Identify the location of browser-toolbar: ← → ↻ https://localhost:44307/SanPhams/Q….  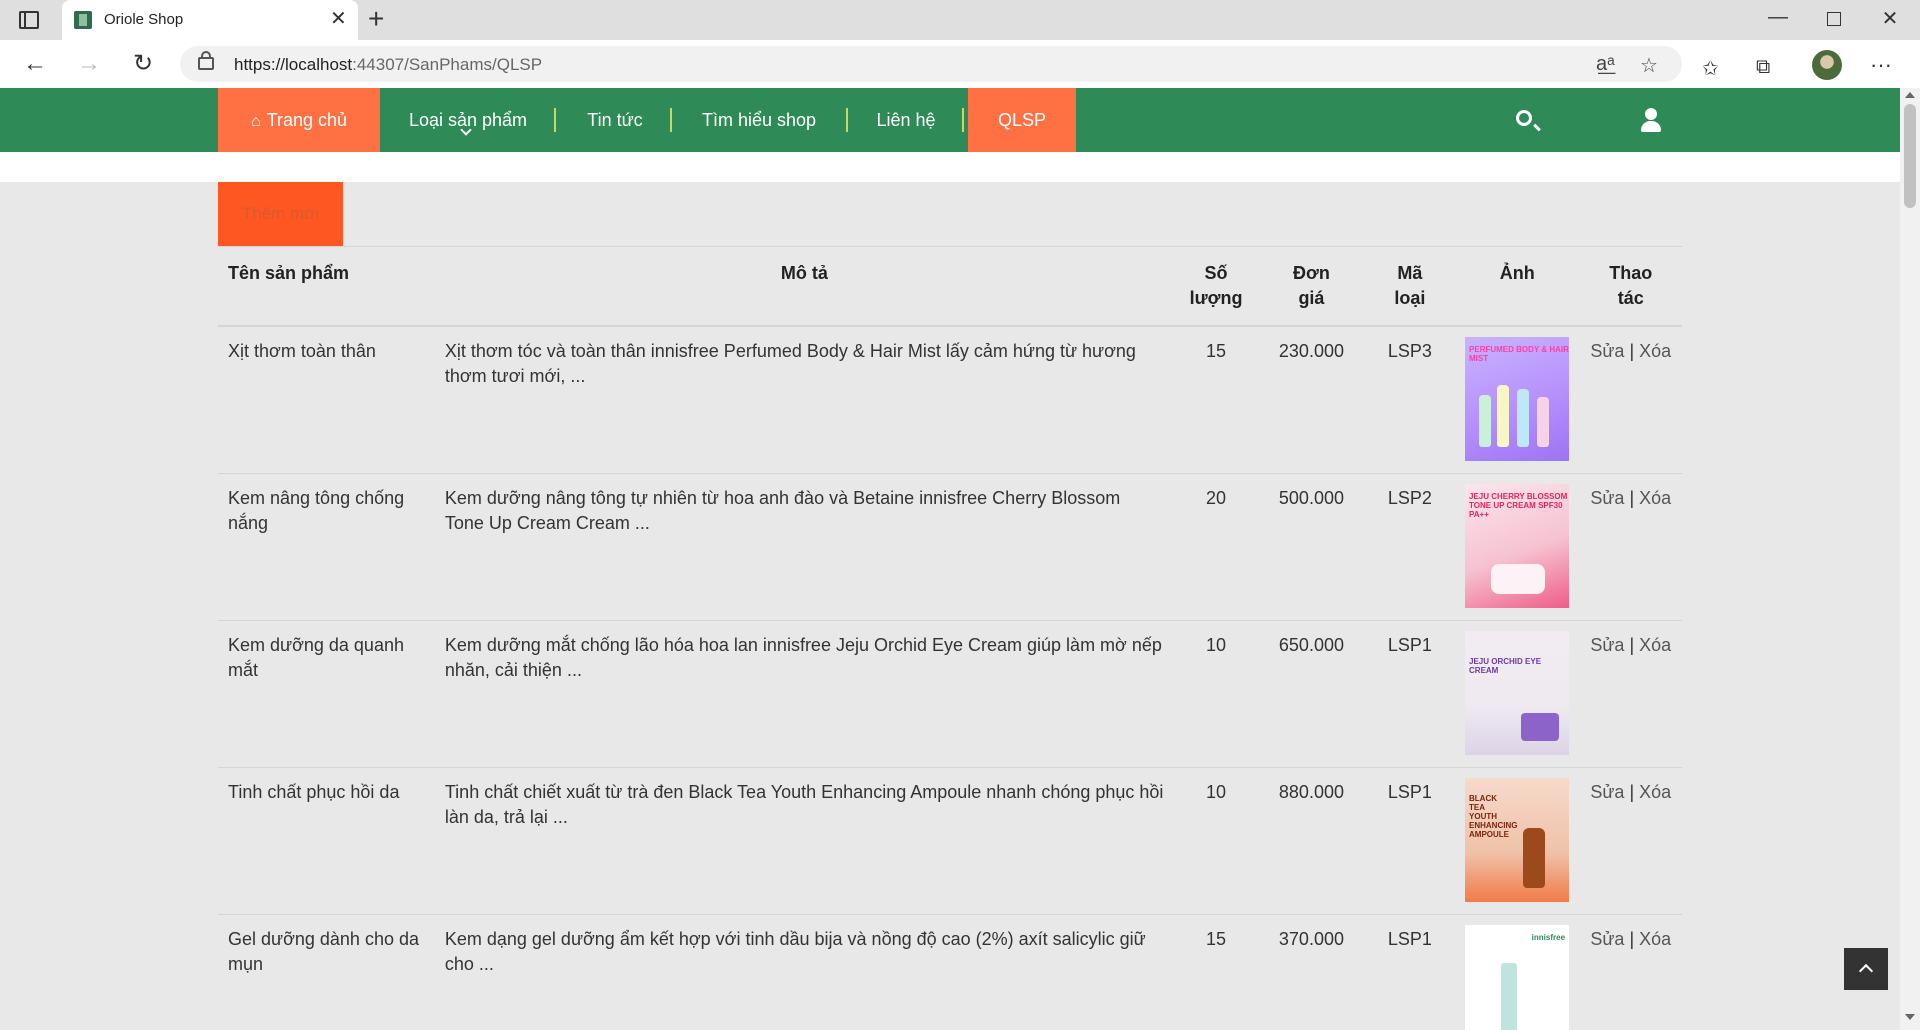
(960, 64).